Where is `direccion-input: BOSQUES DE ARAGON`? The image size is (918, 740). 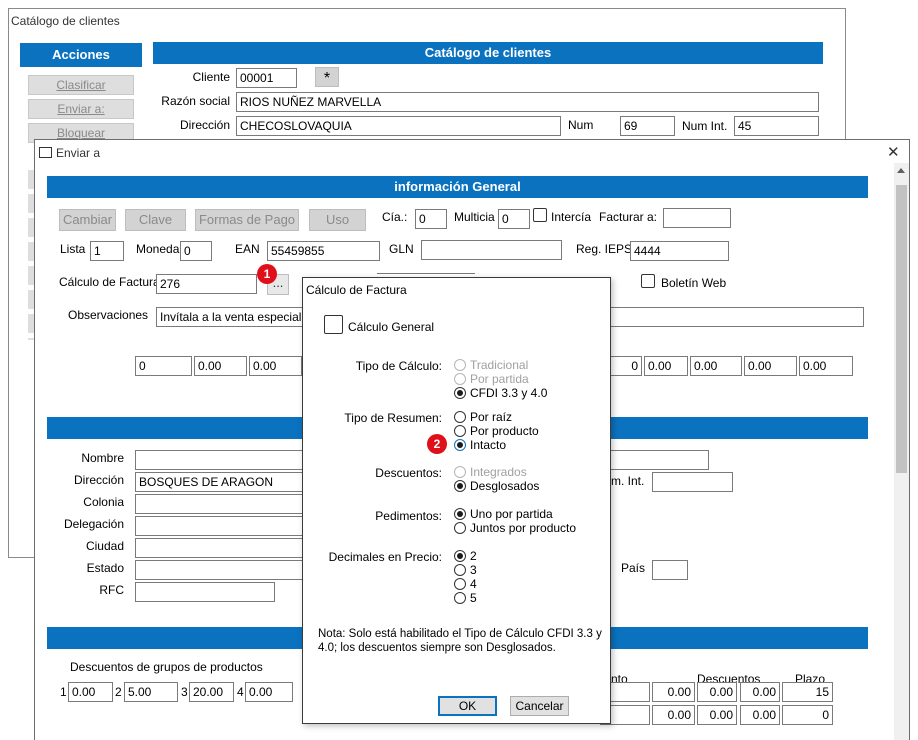 direccion-input: BOSQUES DE ARAGON is located at coordinates (220, 482).